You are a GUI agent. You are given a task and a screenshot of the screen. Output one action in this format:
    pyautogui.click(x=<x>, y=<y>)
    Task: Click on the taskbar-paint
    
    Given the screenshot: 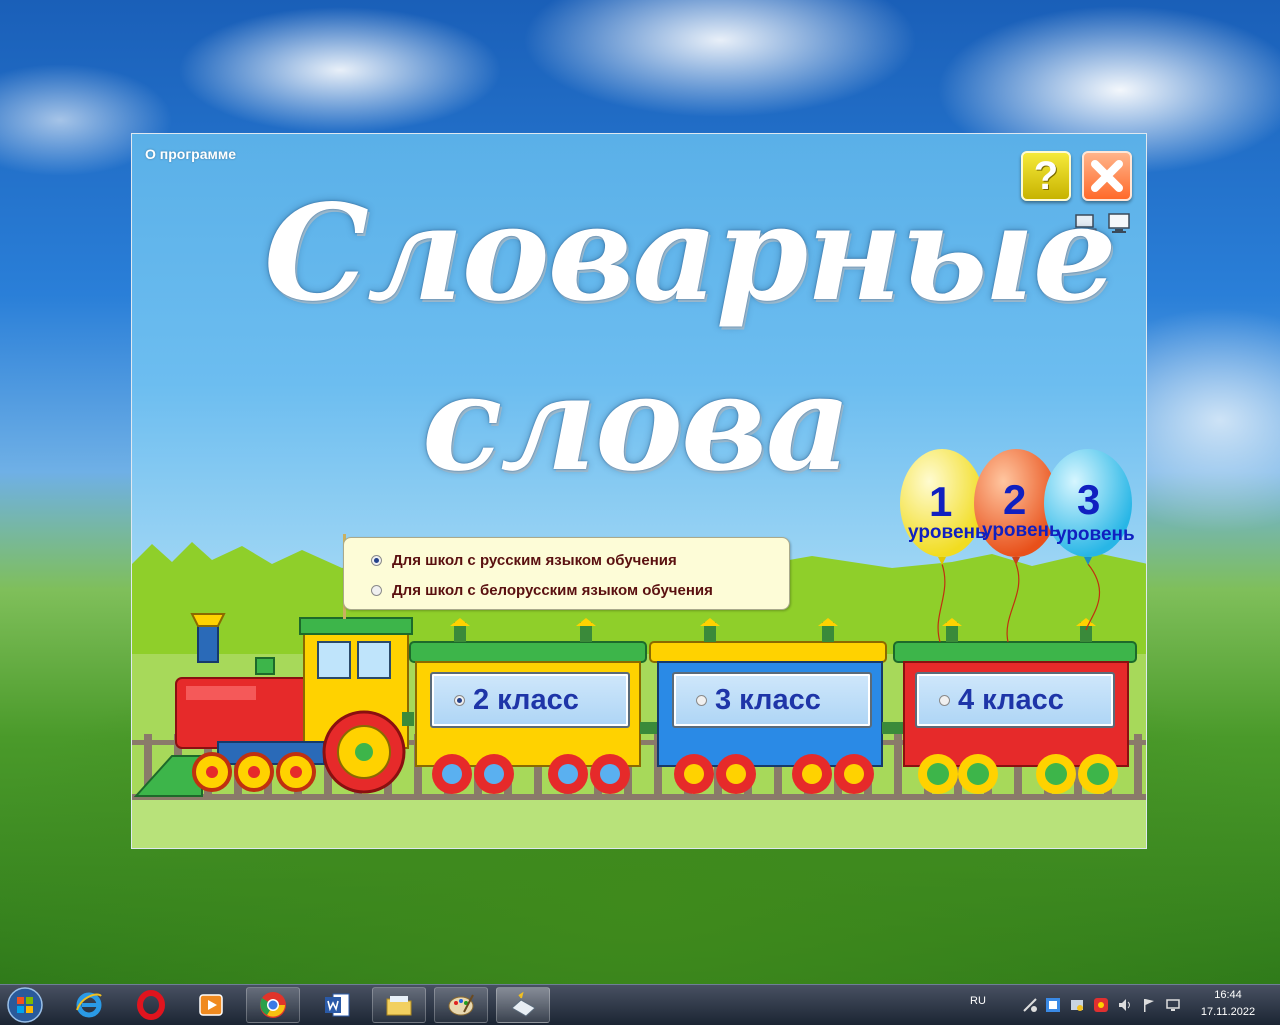 What is the action you would take?
    pyautogui.click(x=461, y=1005)
    